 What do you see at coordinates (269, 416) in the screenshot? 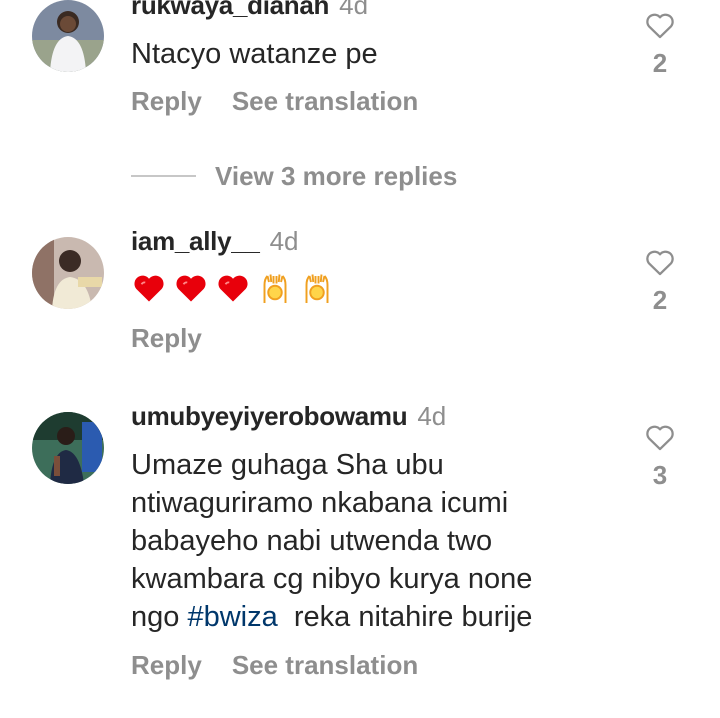
I see `username: umubyeyiyerobowamu` at bounding box center [269, 416].